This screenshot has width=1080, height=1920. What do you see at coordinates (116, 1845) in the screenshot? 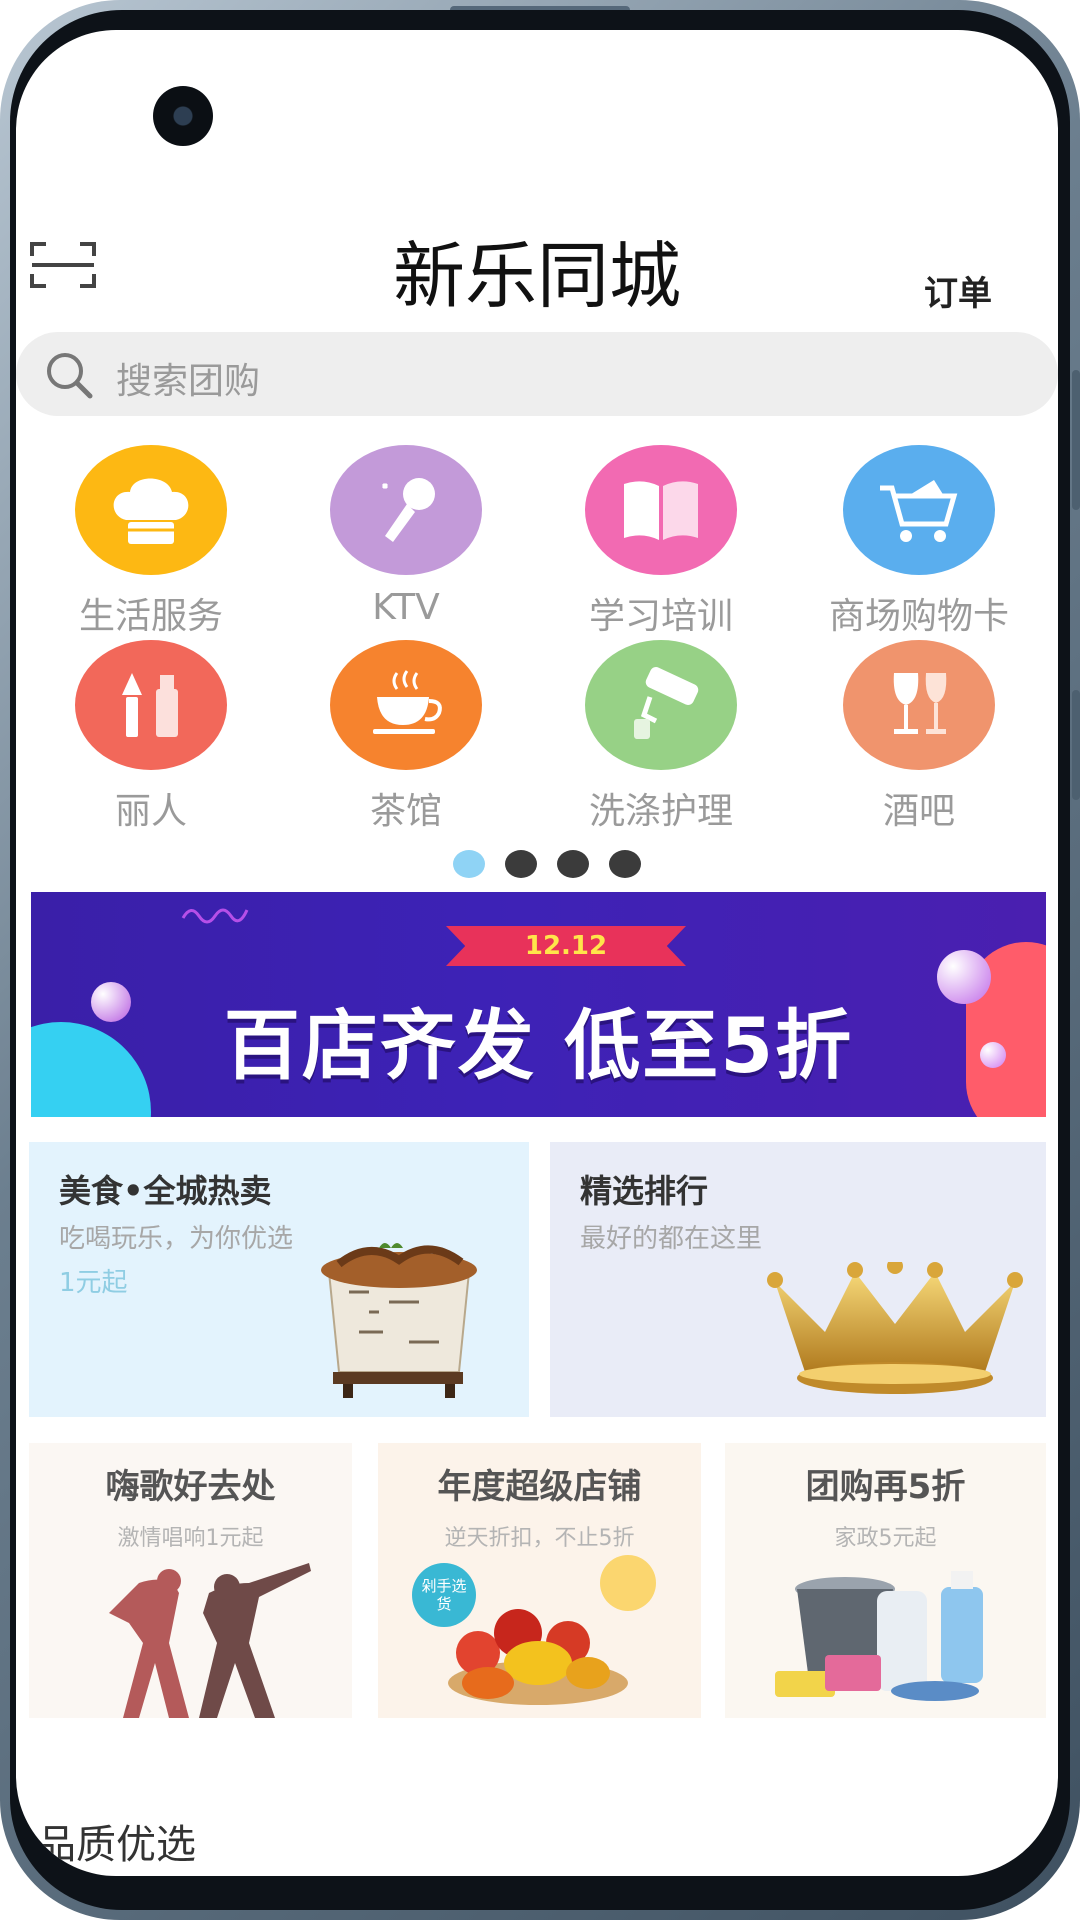
I see `section-title: 品质优选` at bounding box center [116, 1845].